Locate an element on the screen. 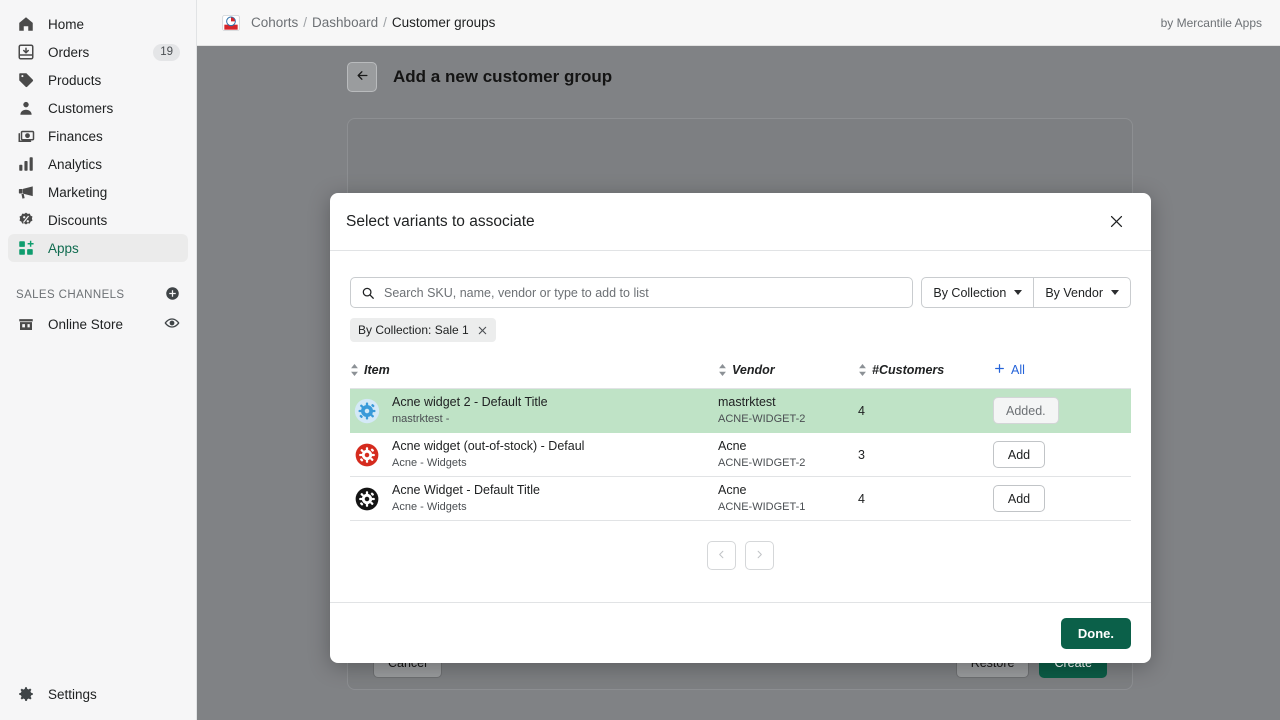  sidebar-item-orders: Orders 19 is located at coordinates (98, 52).